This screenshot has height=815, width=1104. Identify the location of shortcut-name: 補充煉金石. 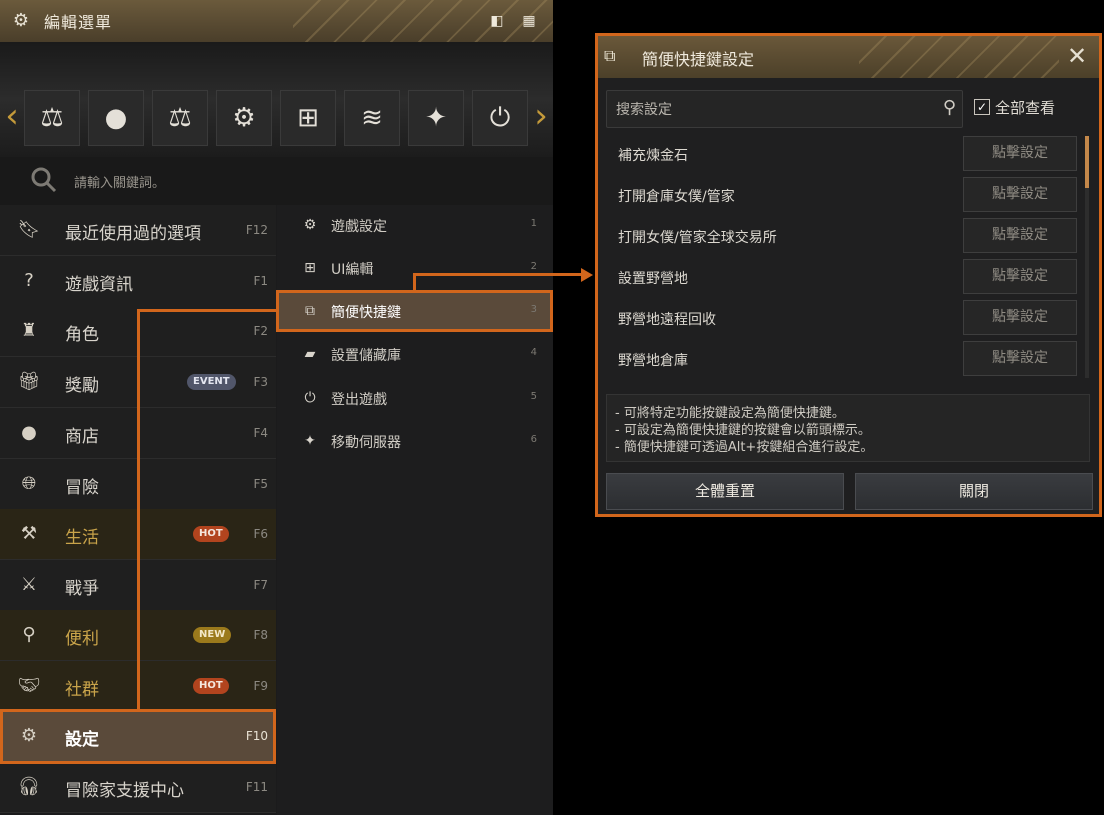
(653, 156).